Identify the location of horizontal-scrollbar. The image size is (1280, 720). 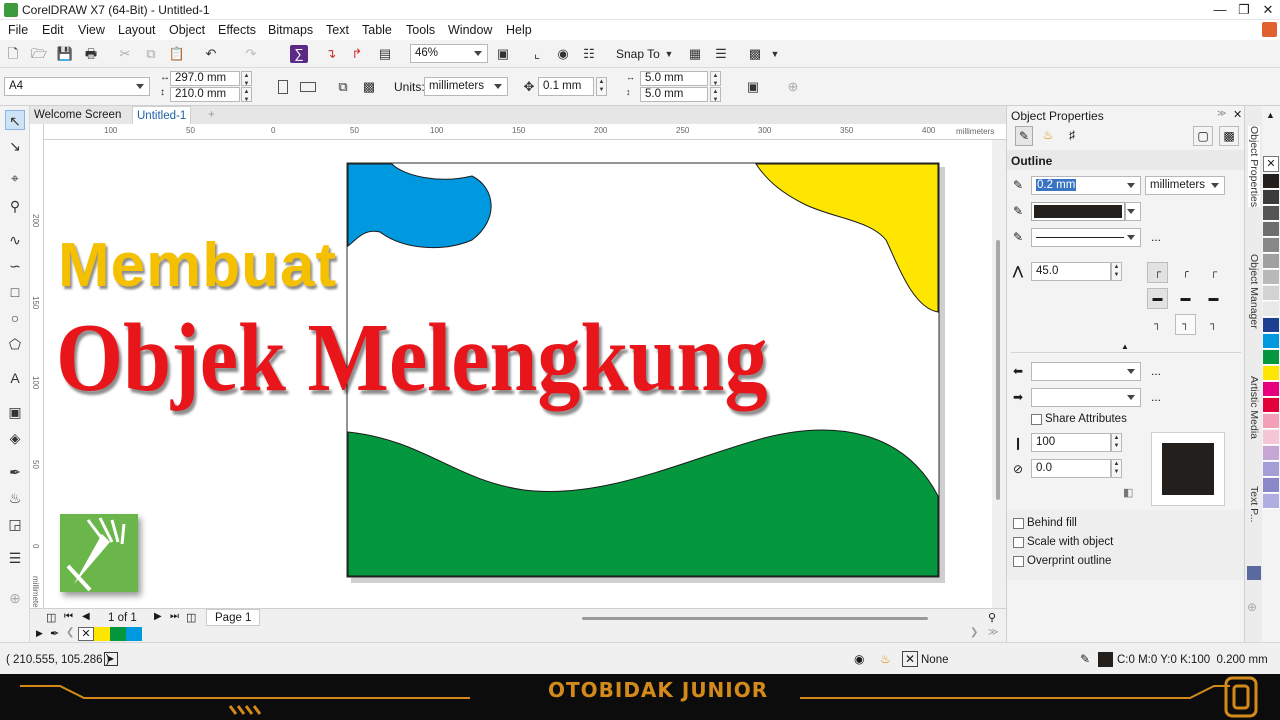
(755, 618).